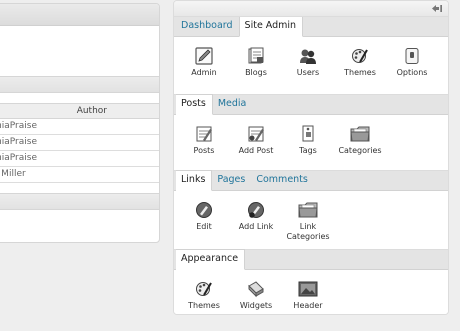 The height and width of the screenshot is (331, 460). Describe the element at coordinates (204, 56) in the screenshot. I see `edit-icon` at that location.